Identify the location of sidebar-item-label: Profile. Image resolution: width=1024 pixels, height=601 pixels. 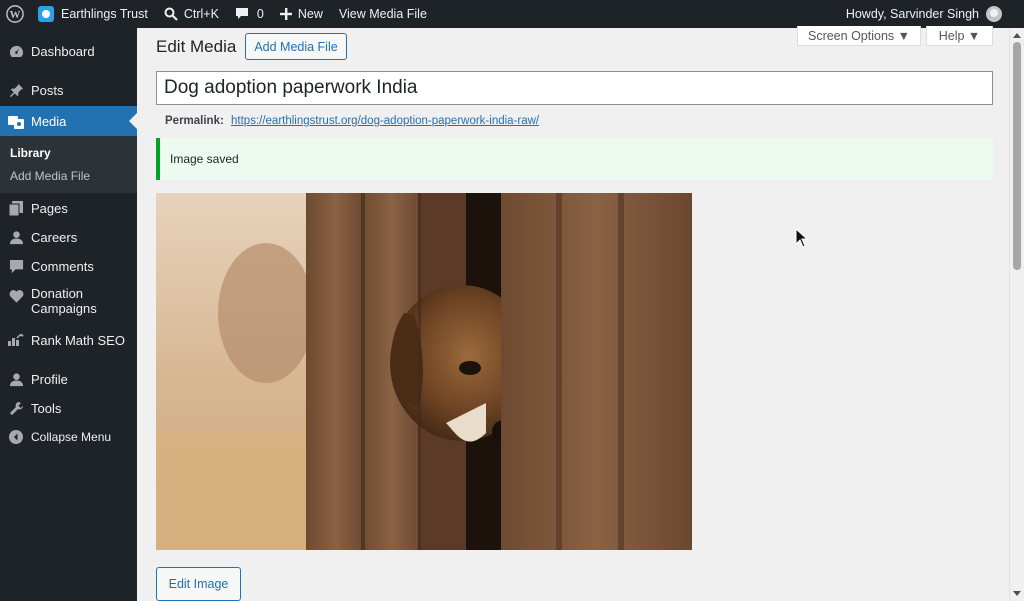
(49, 379).